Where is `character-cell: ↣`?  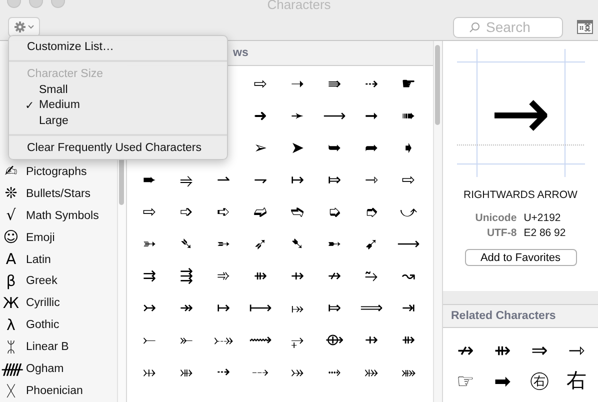
character-cell: ↣ is located at coordinates (149, 307).